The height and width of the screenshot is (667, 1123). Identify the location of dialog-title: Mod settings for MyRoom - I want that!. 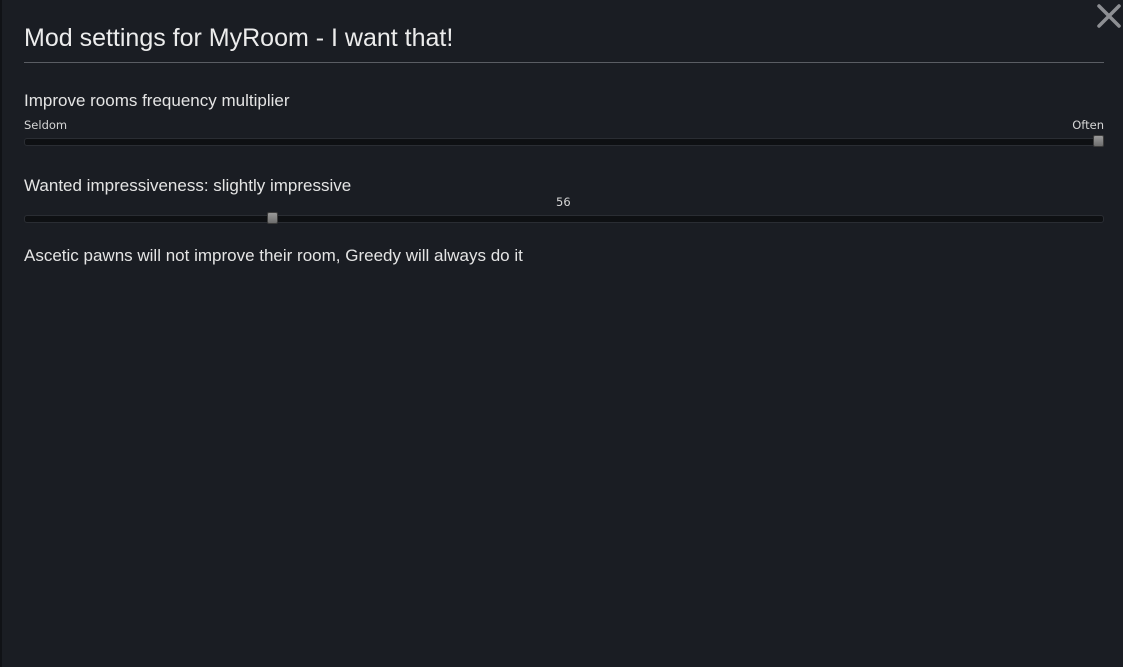
(239, 38).